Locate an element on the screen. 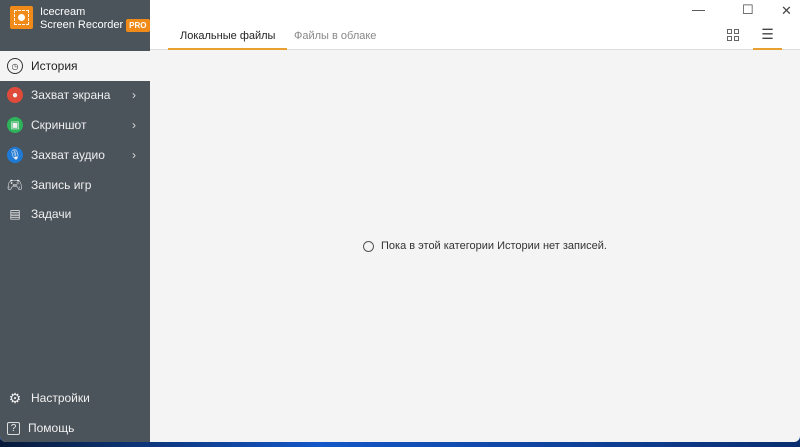 The width and height of the screenshot is (800, 447). sidebar-item-audio-capture: 🎙 Захват аудио › is located at coordinates (75, 155).